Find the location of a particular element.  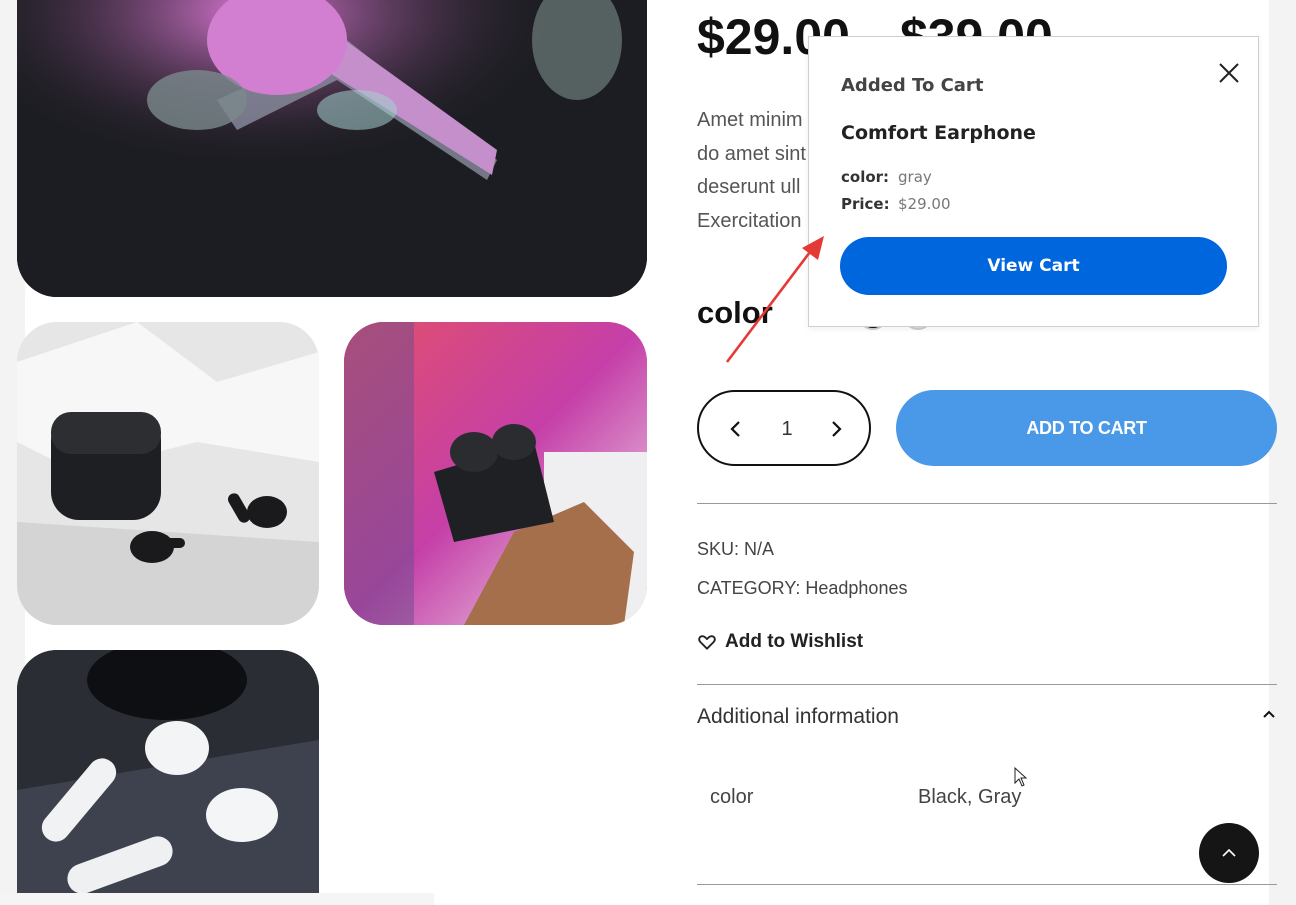

add-to-cart-button: ADD TO CART is located at coordinates (1086, 428).